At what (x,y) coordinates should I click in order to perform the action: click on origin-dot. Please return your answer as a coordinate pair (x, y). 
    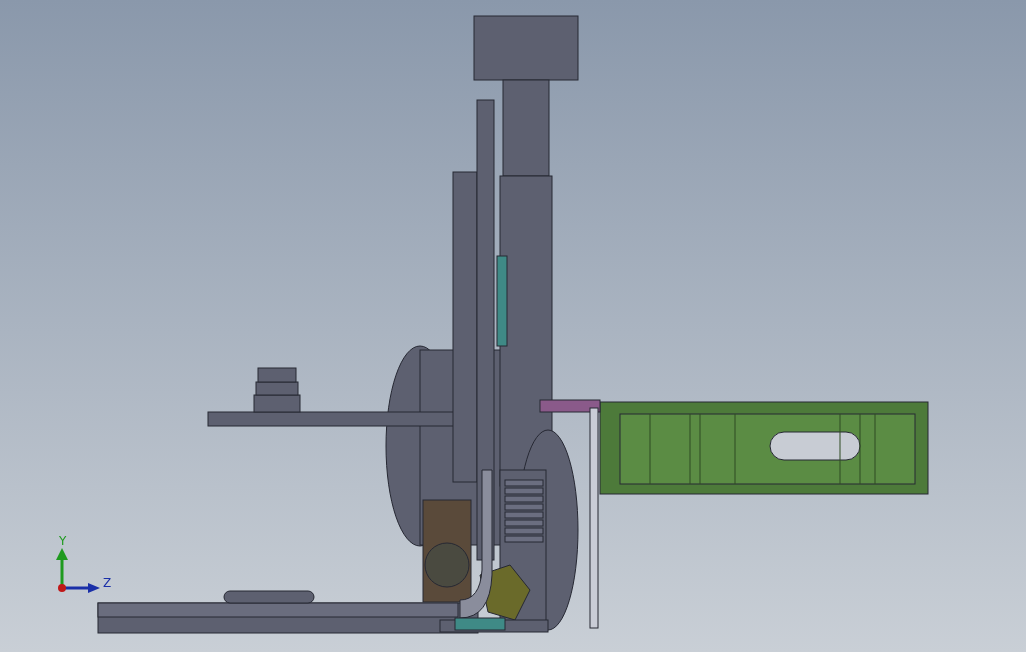
    Looking at the image, I should click on (62, 588).